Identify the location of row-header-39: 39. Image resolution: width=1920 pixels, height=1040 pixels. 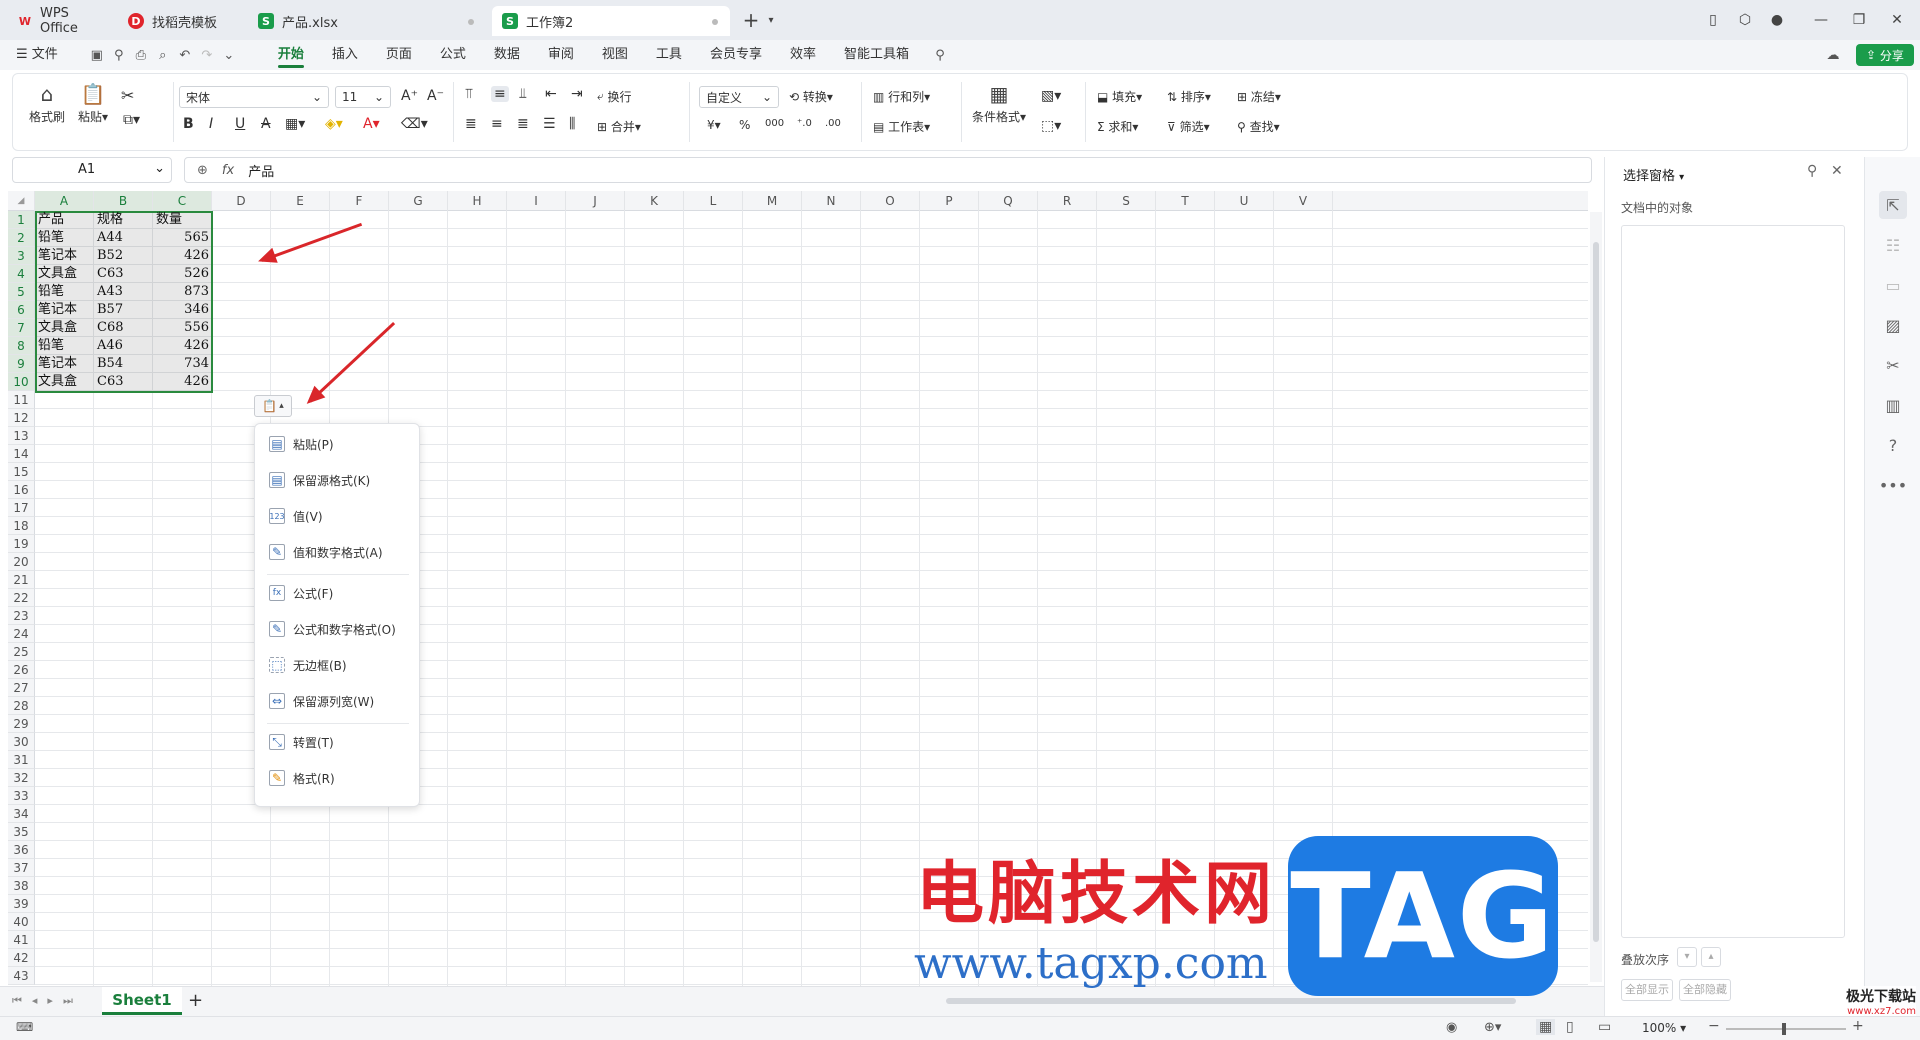
(21, 904).